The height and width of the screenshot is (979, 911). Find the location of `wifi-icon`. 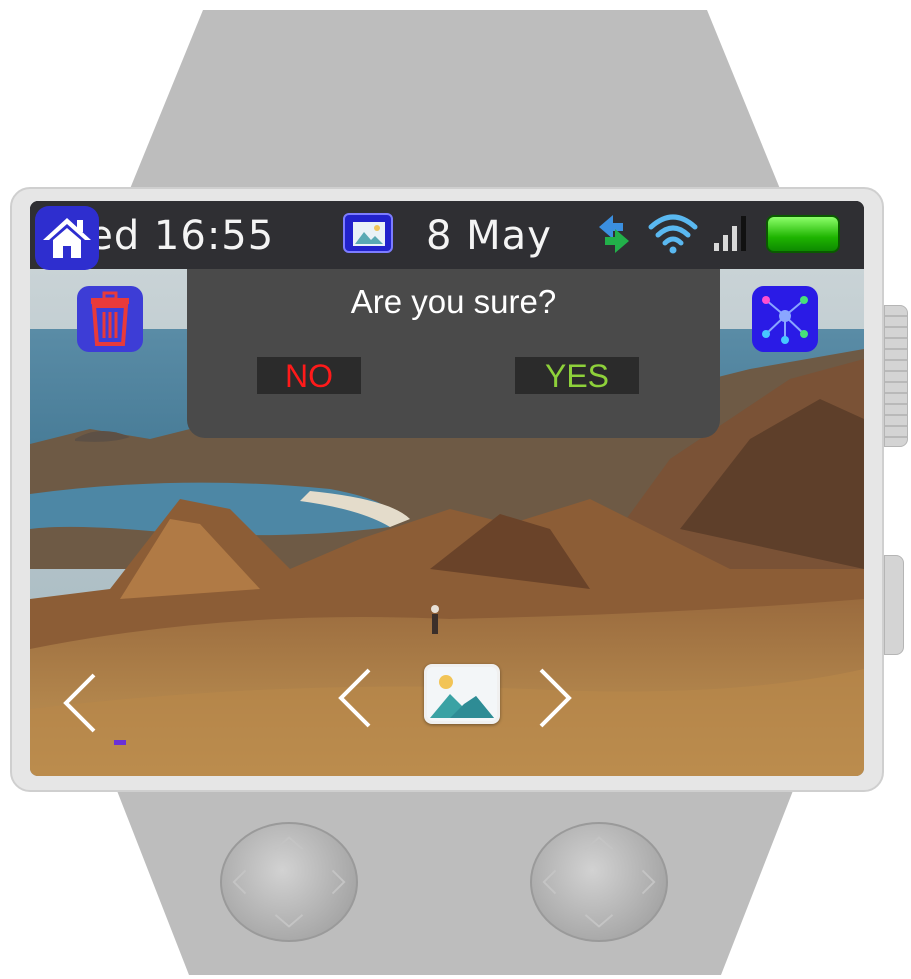

wifi-icon is located at coordinates (673, 234).